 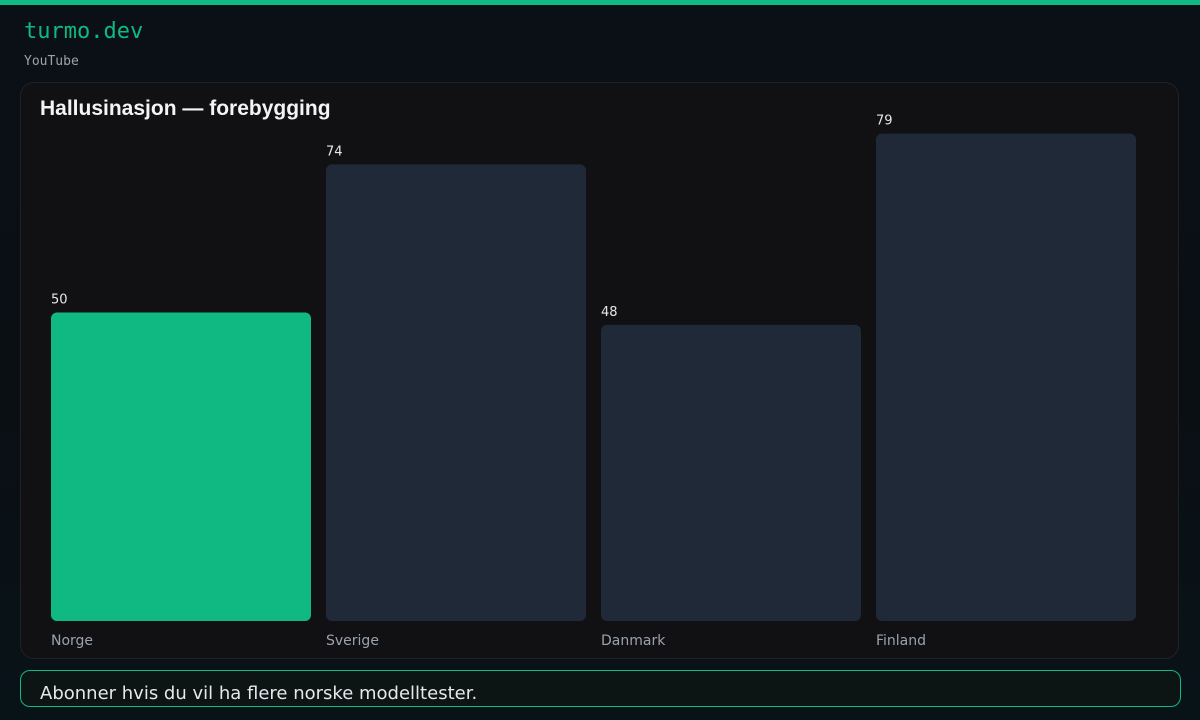 I want to click on bar-sverige, so click(x=456, y=393).